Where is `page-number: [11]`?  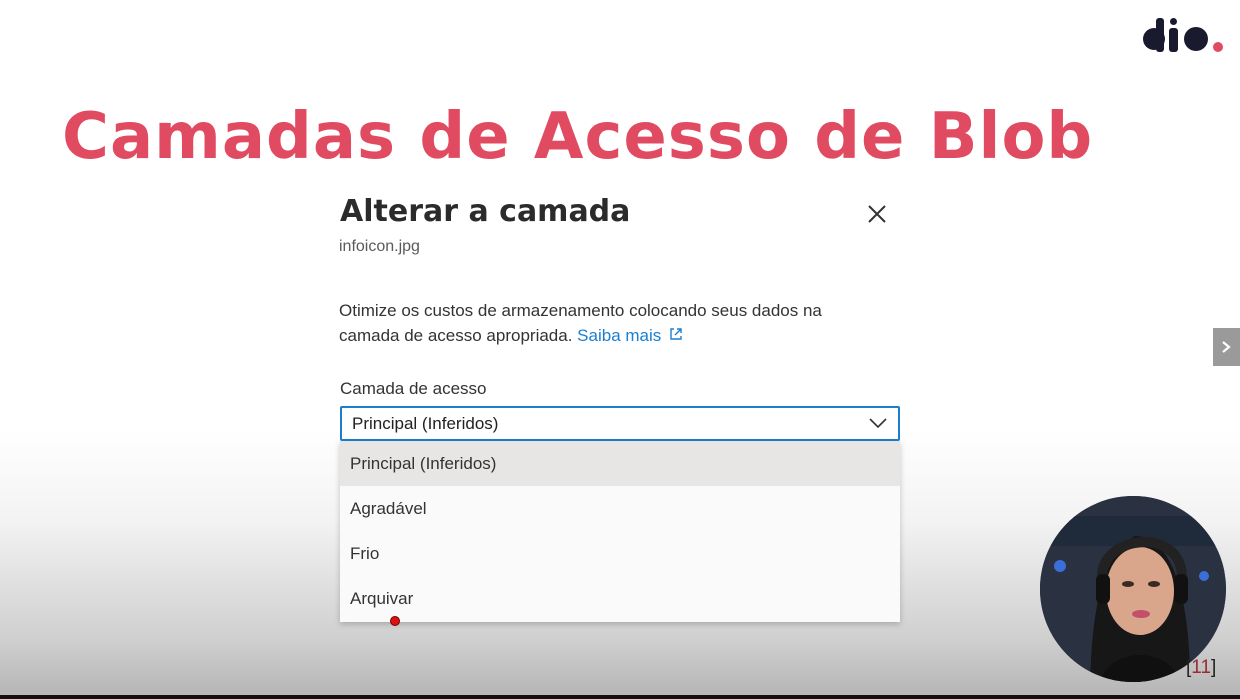
page-number: [11] is located at coordinates (1201, 668).